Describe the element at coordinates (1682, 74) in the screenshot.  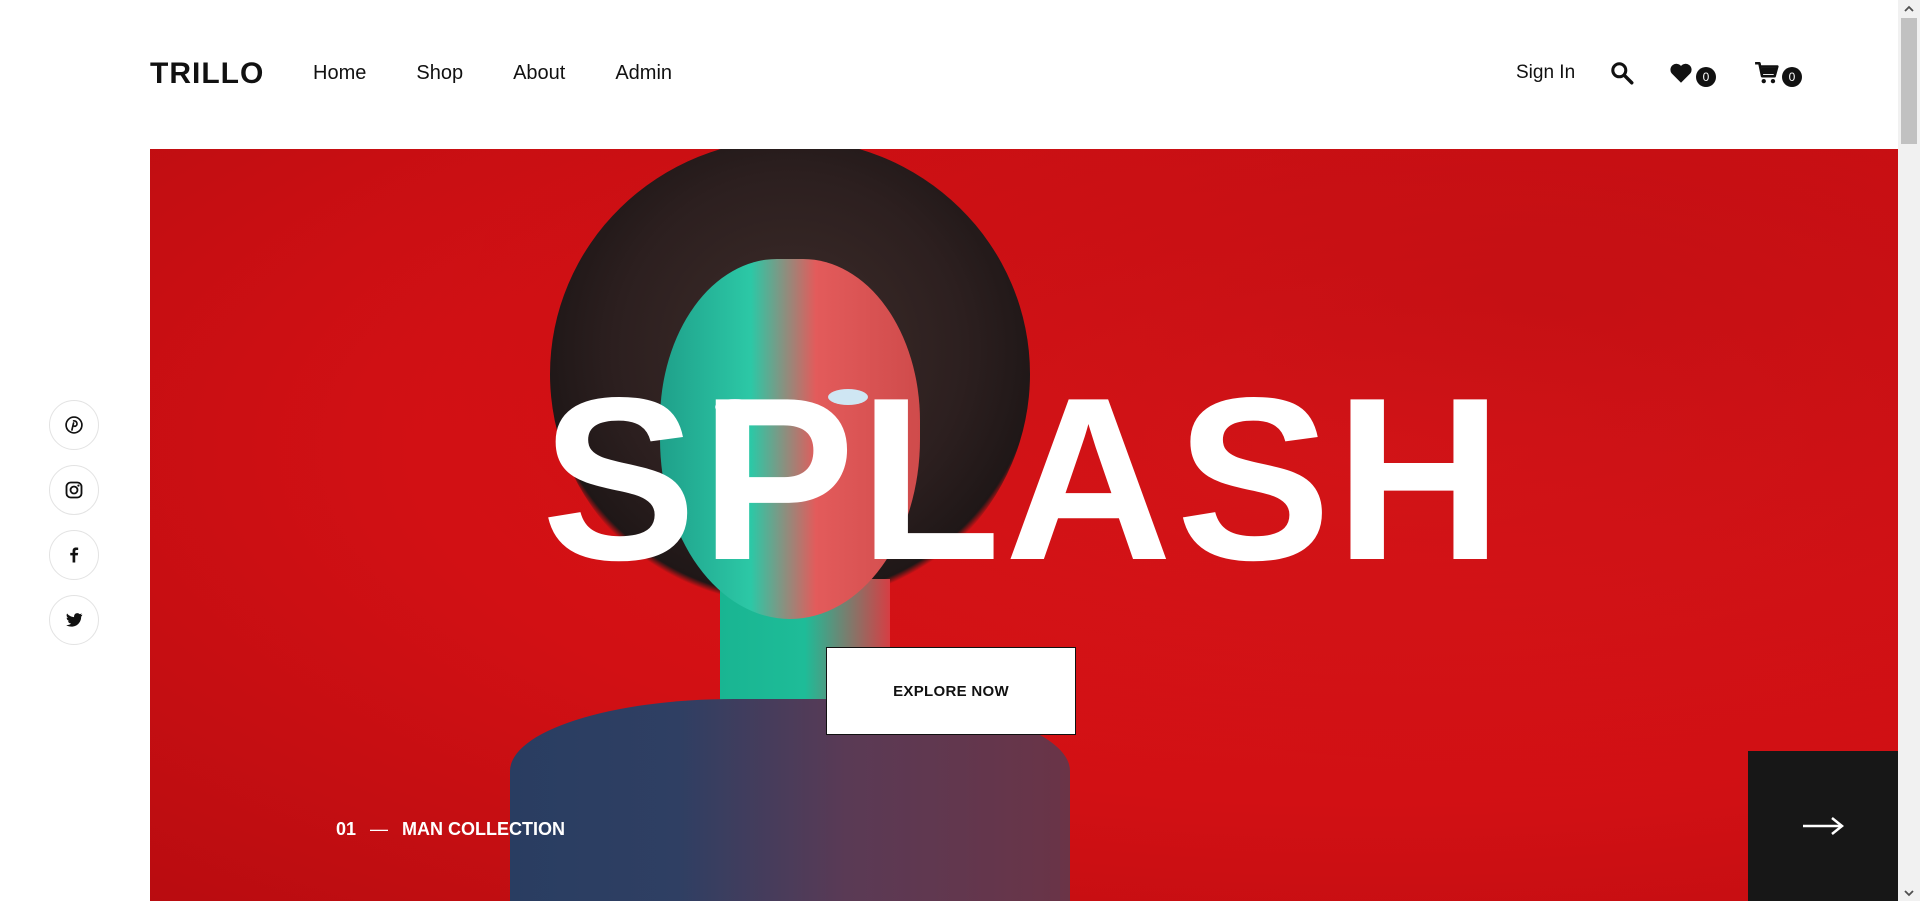
I see `heart-icon` at that location.